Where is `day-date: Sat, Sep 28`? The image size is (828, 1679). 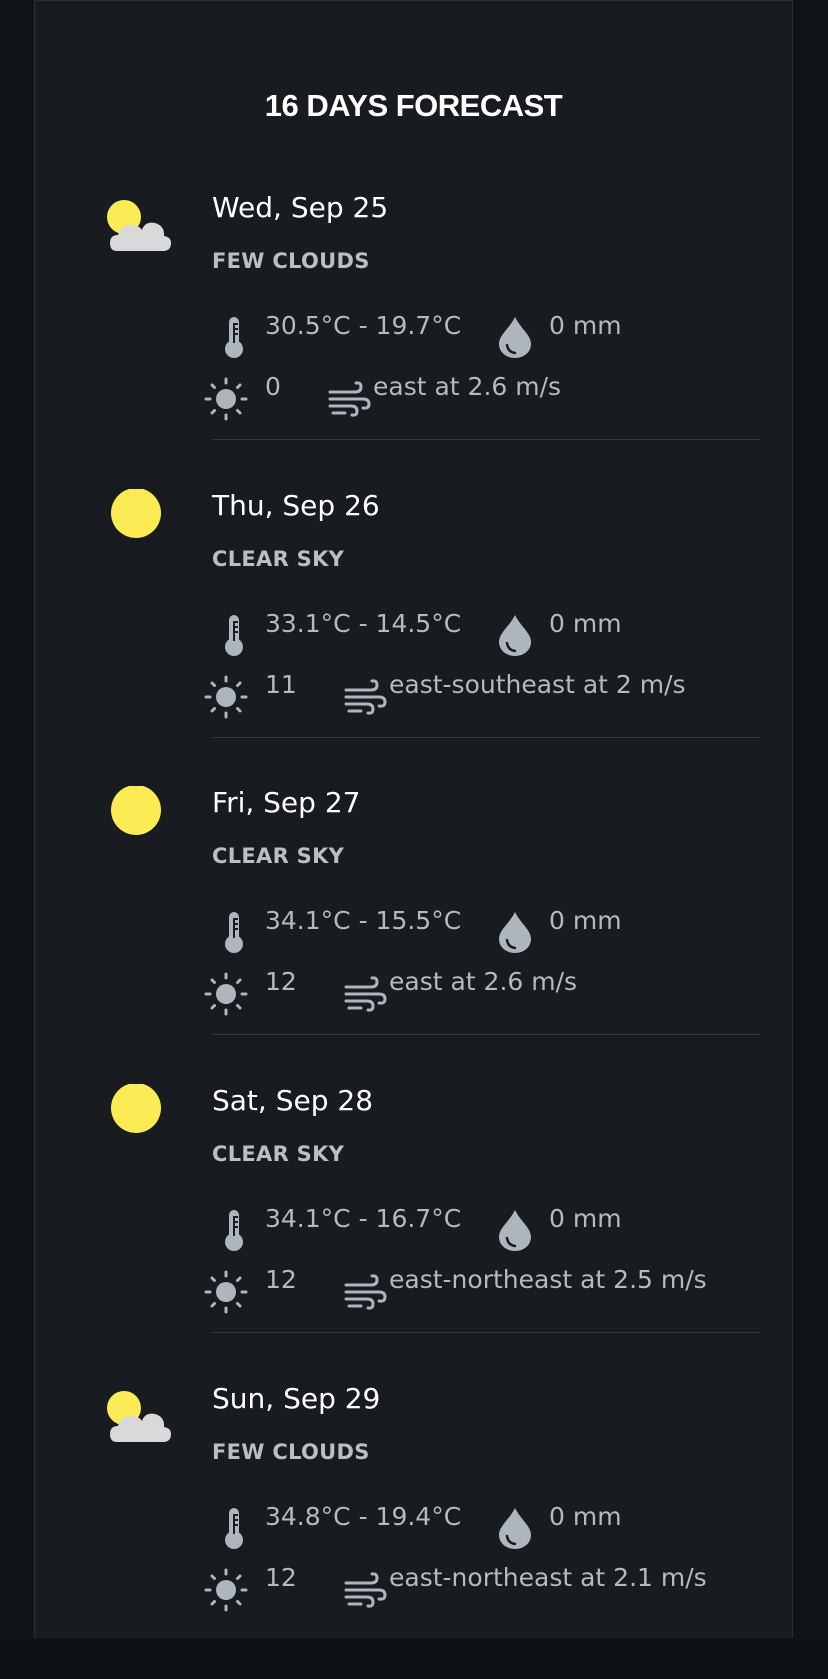 day-date: Sat, Sep 28 is located at coordinates (293, 1100).